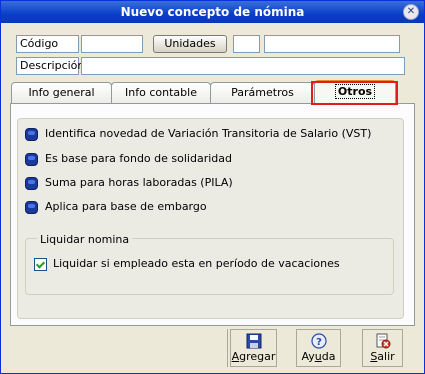 The height and width of the screenshot is (374, 425). I want to click on ayuda-label: Ayuda, so click(318, 356).